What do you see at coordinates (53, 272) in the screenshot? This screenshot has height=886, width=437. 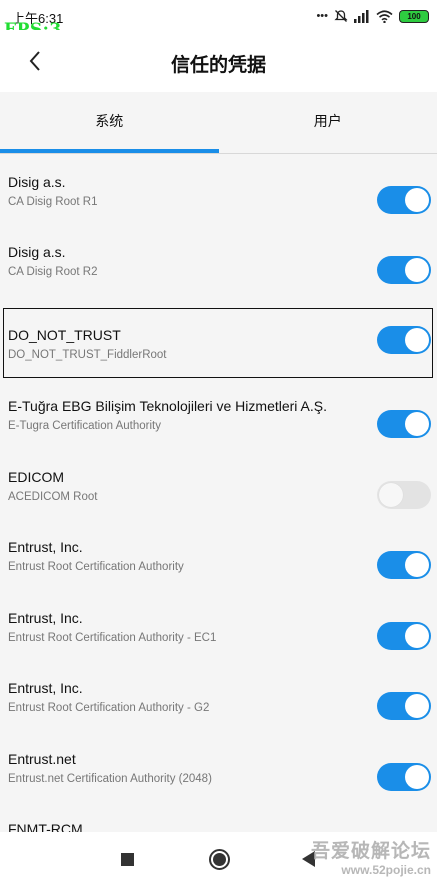 I see `certificate-subtitle: CA Disig Root R2` at bounding box center [53, 272].